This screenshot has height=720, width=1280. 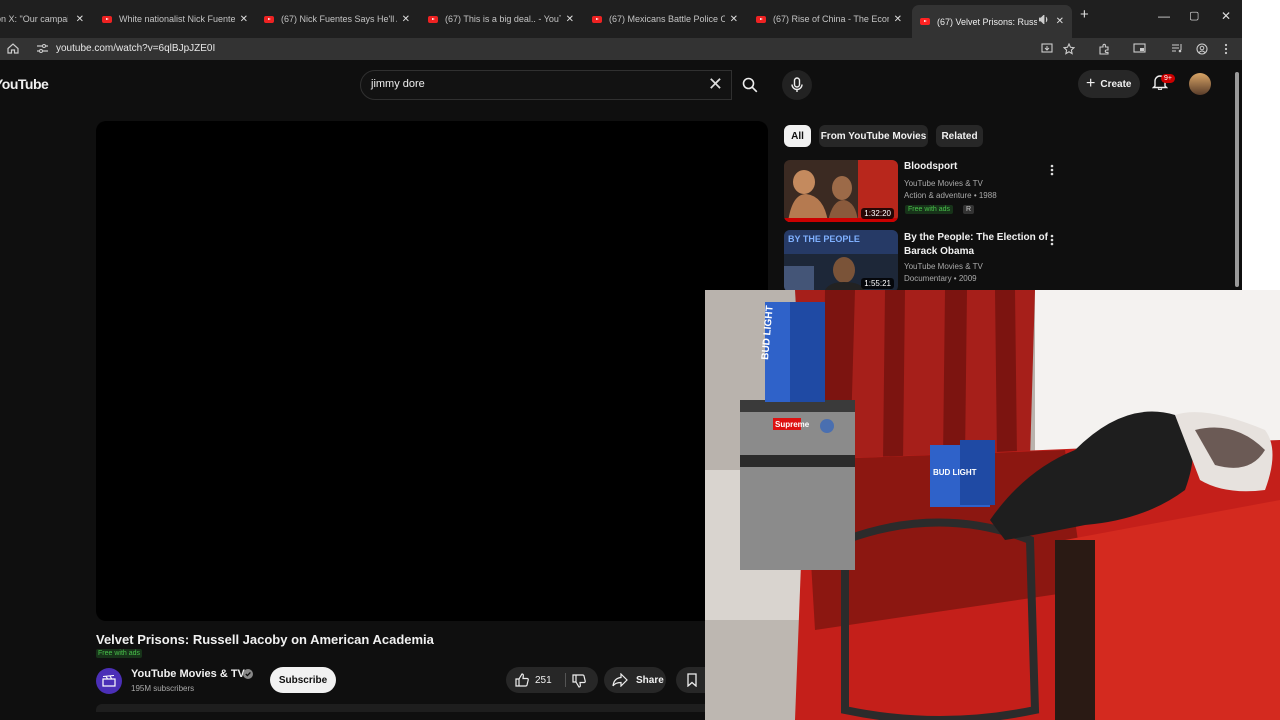 I want to click on save-button, so click(x=690, y=680).